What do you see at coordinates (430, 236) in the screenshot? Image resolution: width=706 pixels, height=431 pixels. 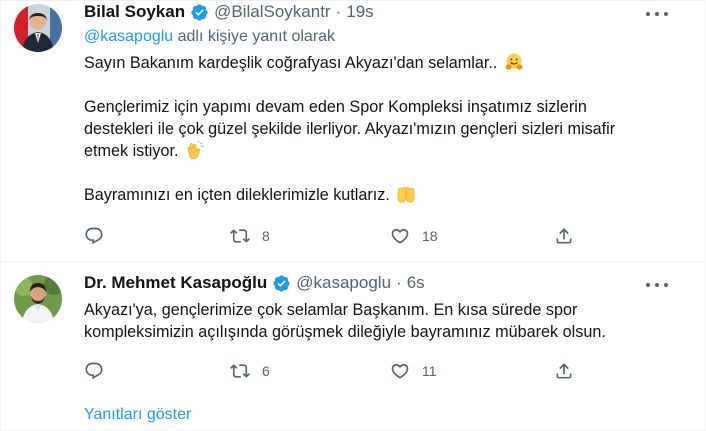 I see `like-count: 18` at bounding box center [430, 236].